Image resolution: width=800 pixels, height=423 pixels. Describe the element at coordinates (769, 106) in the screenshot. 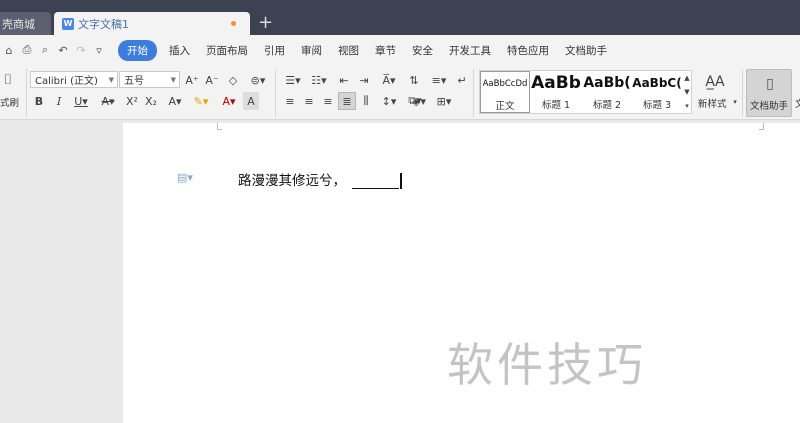

I see `doc-assistant-label: 文档助手` at that location.